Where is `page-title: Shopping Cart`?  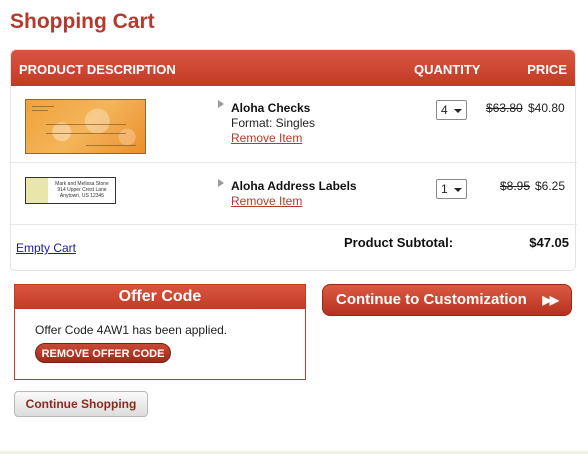 page-title: Shopping Cart is located at coordinates (82, 21).